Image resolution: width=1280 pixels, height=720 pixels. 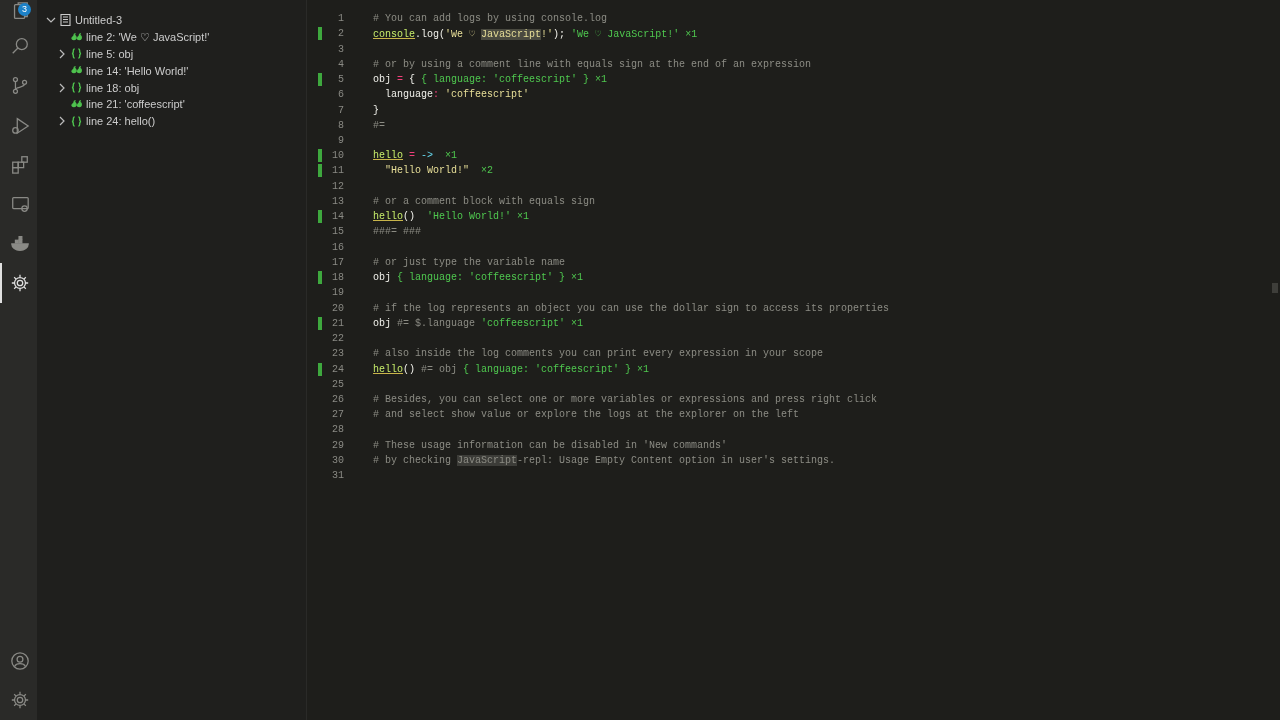 I want to click on code-line: # if the log represents an object you can use the dollar sign to access its properties, so click(x=631, y=308).